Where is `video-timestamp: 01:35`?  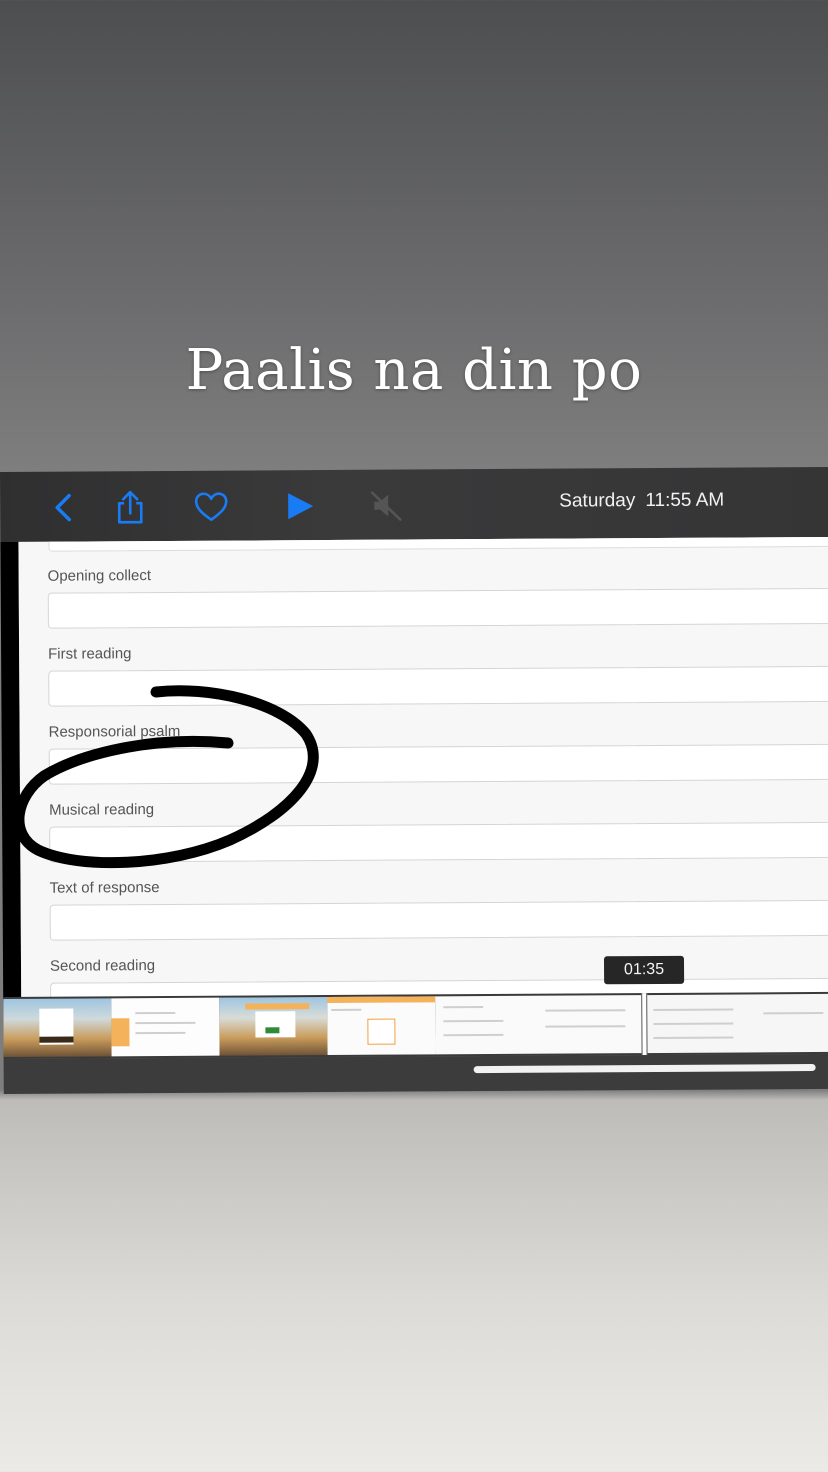 video-timestamp: 01:35 is located at coordinates (644, 970).